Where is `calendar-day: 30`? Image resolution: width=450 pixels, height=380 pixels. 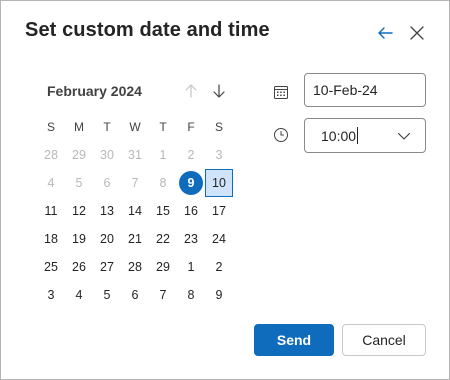
calendar-day: 30 is located at coordinates (107, 155).